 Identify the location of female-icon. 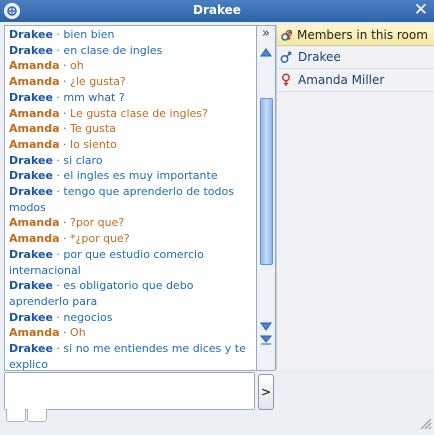
(287, 80).